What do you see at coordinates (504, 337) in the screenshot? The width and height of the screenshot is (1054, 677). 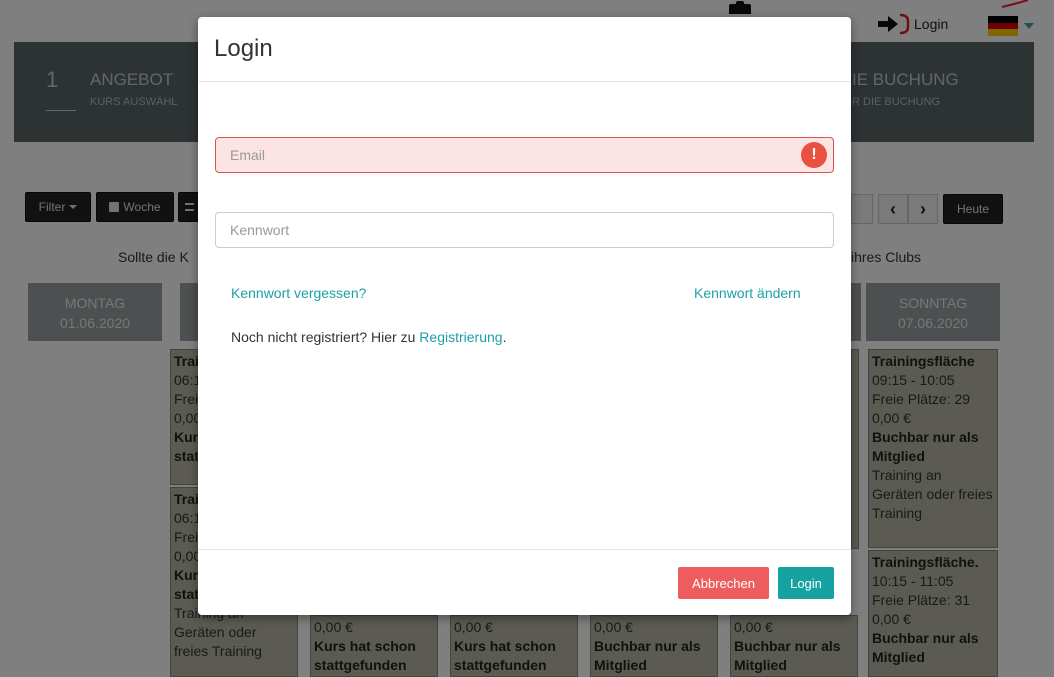 I see `register-suffix: .` at bounding box center [504, 337].